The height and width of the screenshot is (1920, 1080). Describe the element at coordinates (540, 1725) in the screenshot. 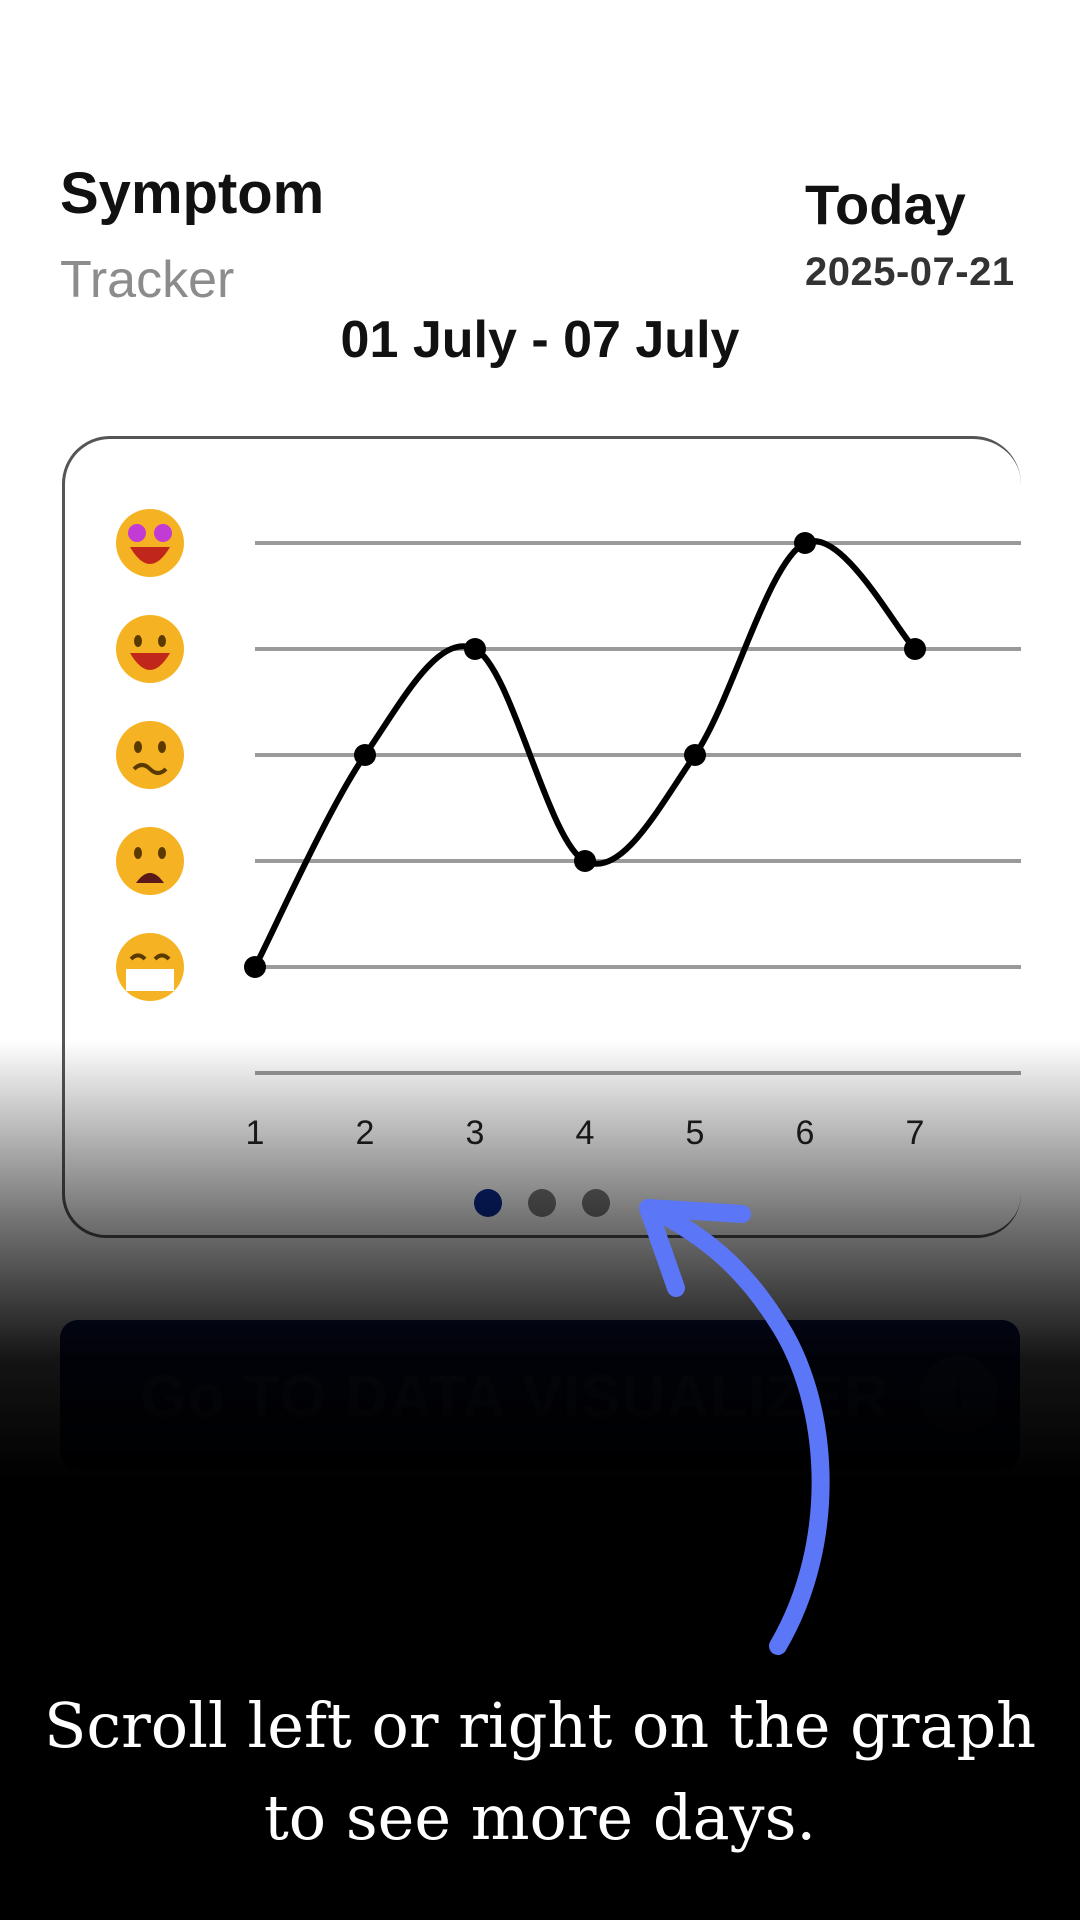

I see `tutorial-line-1: Scroll left or right on the graph` at that location.